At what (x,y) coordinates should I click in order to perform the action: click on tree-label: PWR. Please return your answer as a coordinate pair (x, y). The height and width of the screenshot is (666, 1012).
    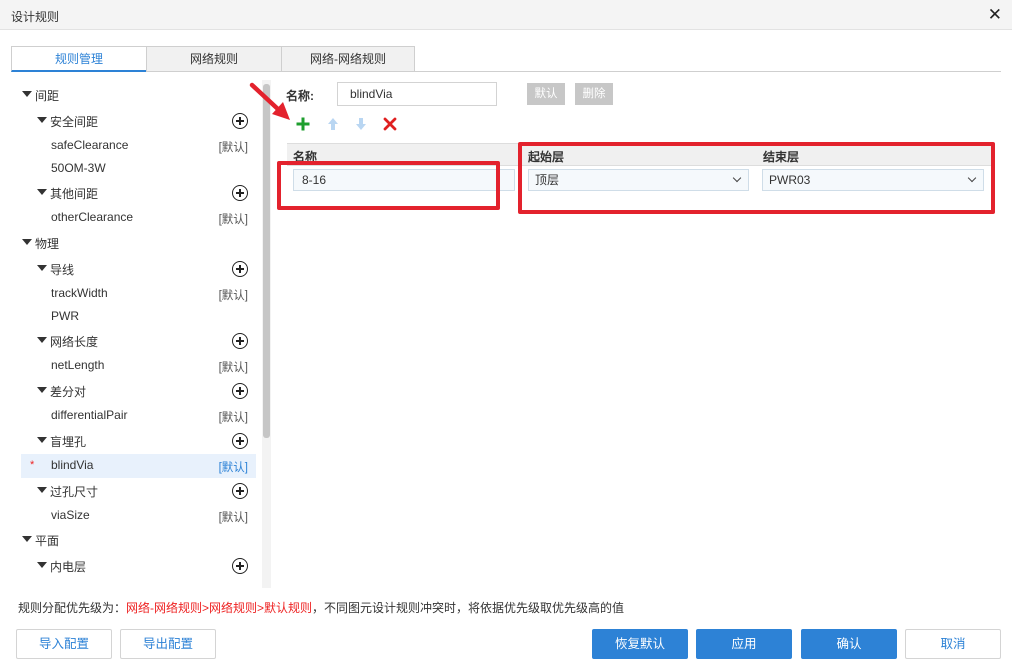
    Looking at the image, I should click on (65, 316).